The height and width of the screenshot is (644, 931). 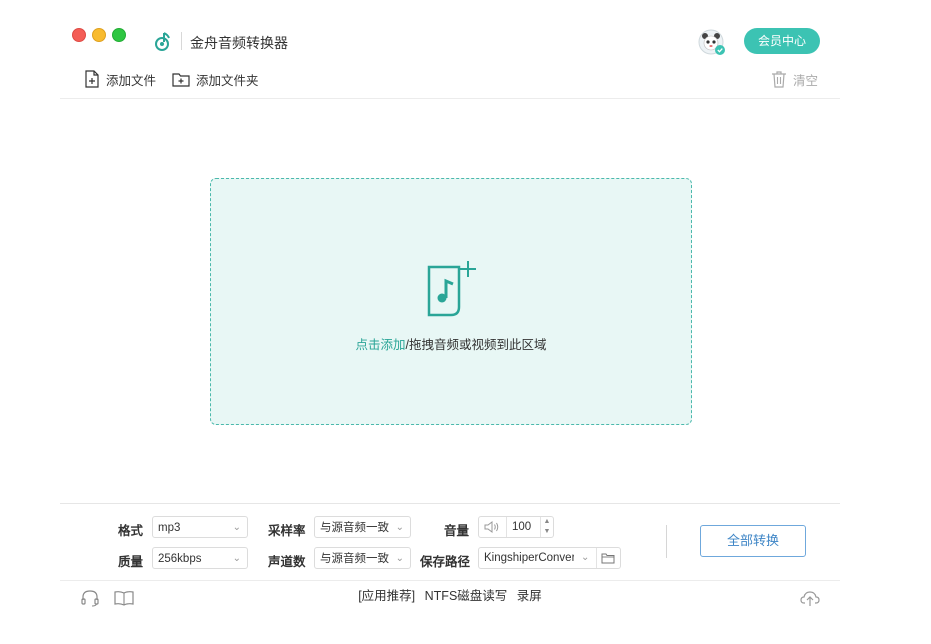 I want to click on speaker-icon, so click(x=491, y=527).